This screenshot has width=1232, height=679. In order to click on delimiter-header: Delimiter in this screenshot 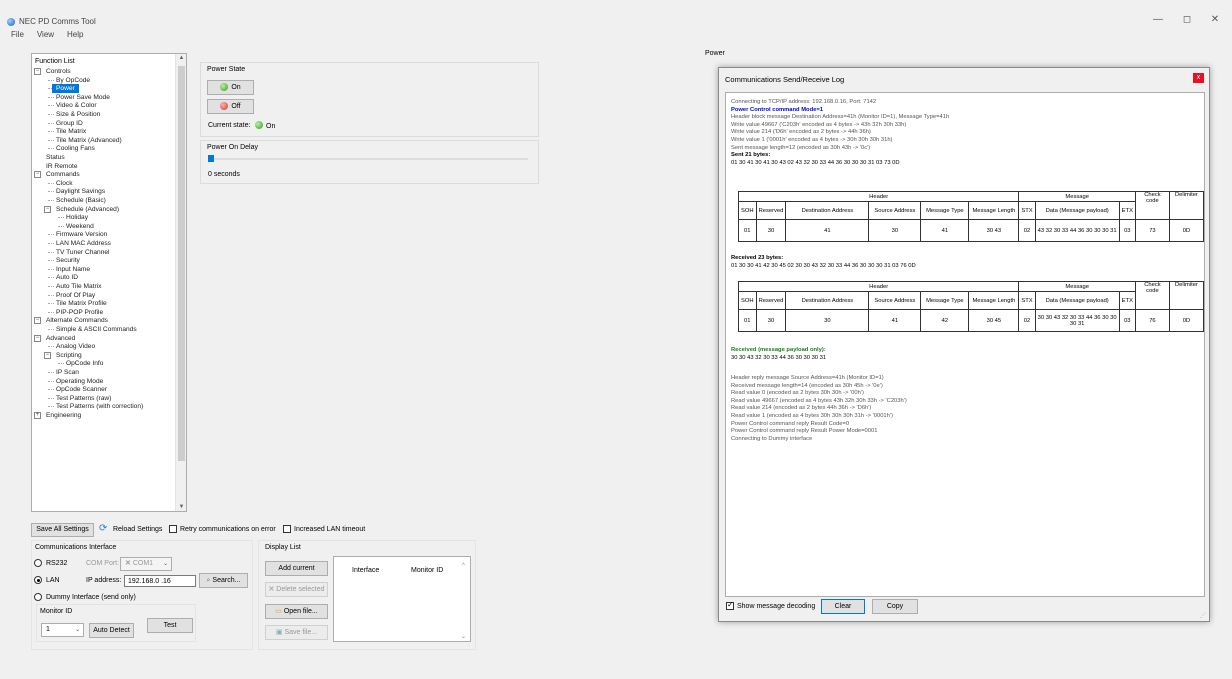, I will do `click(1186, 205)`.